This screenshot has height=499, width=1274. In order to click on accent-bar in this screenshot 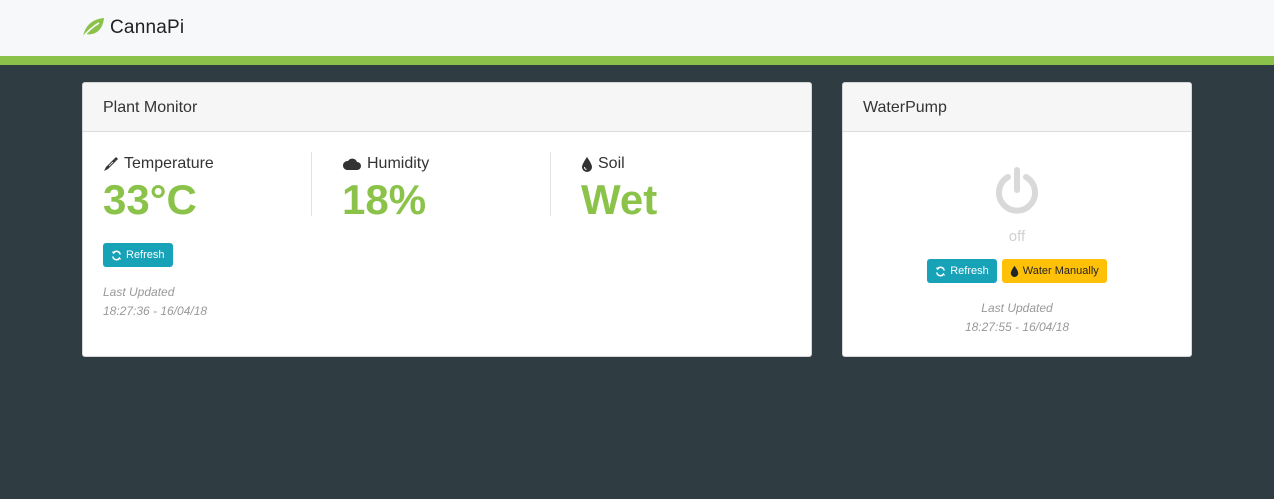, I will do `click(637, 60)`.